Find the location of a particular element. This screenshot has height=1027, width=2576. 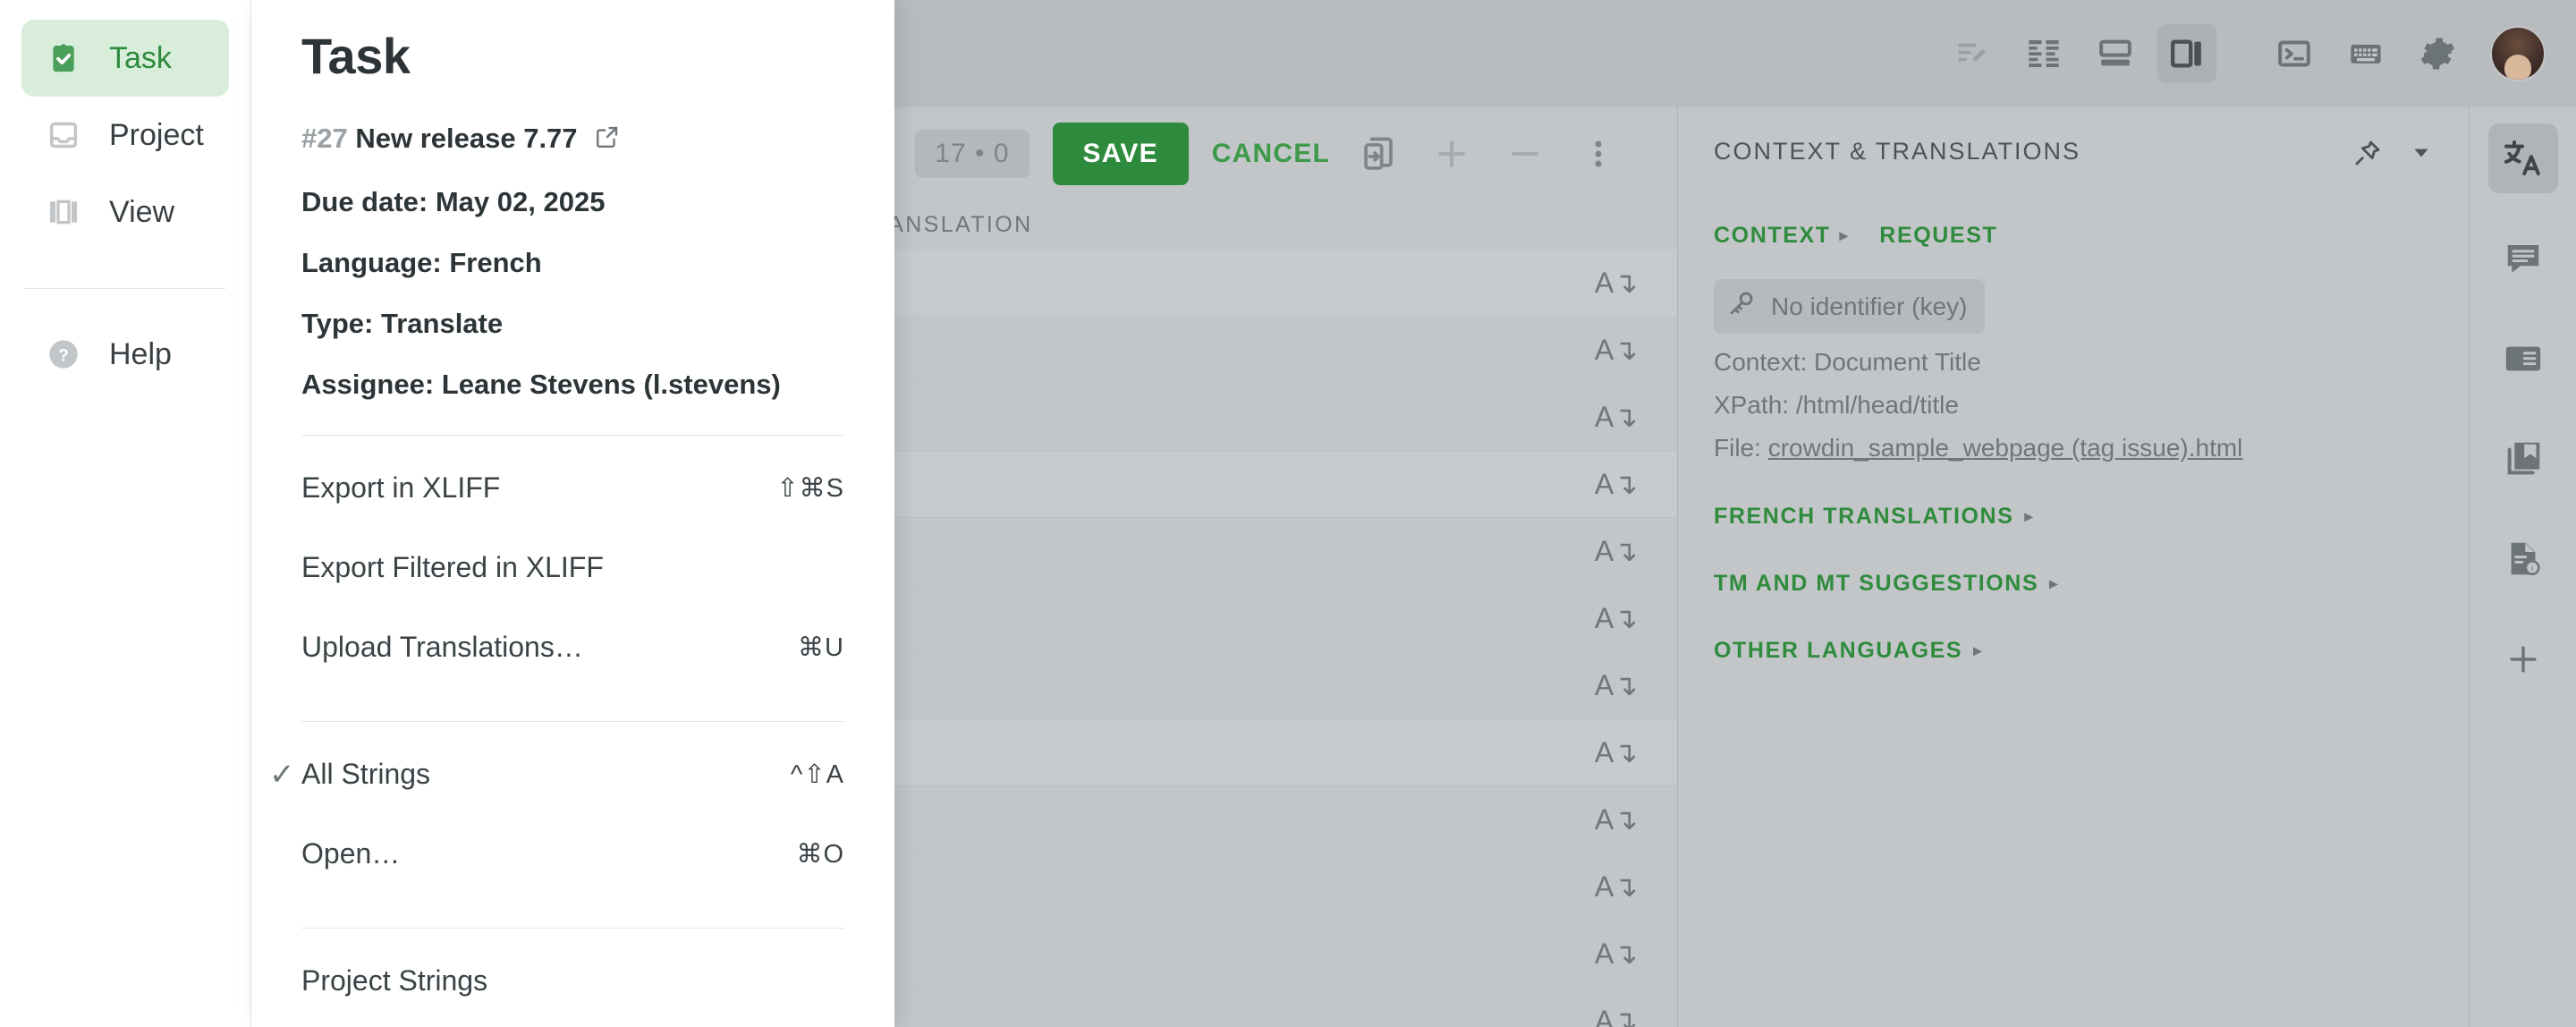

svg-text: i is located at coordinates (2532, 568).